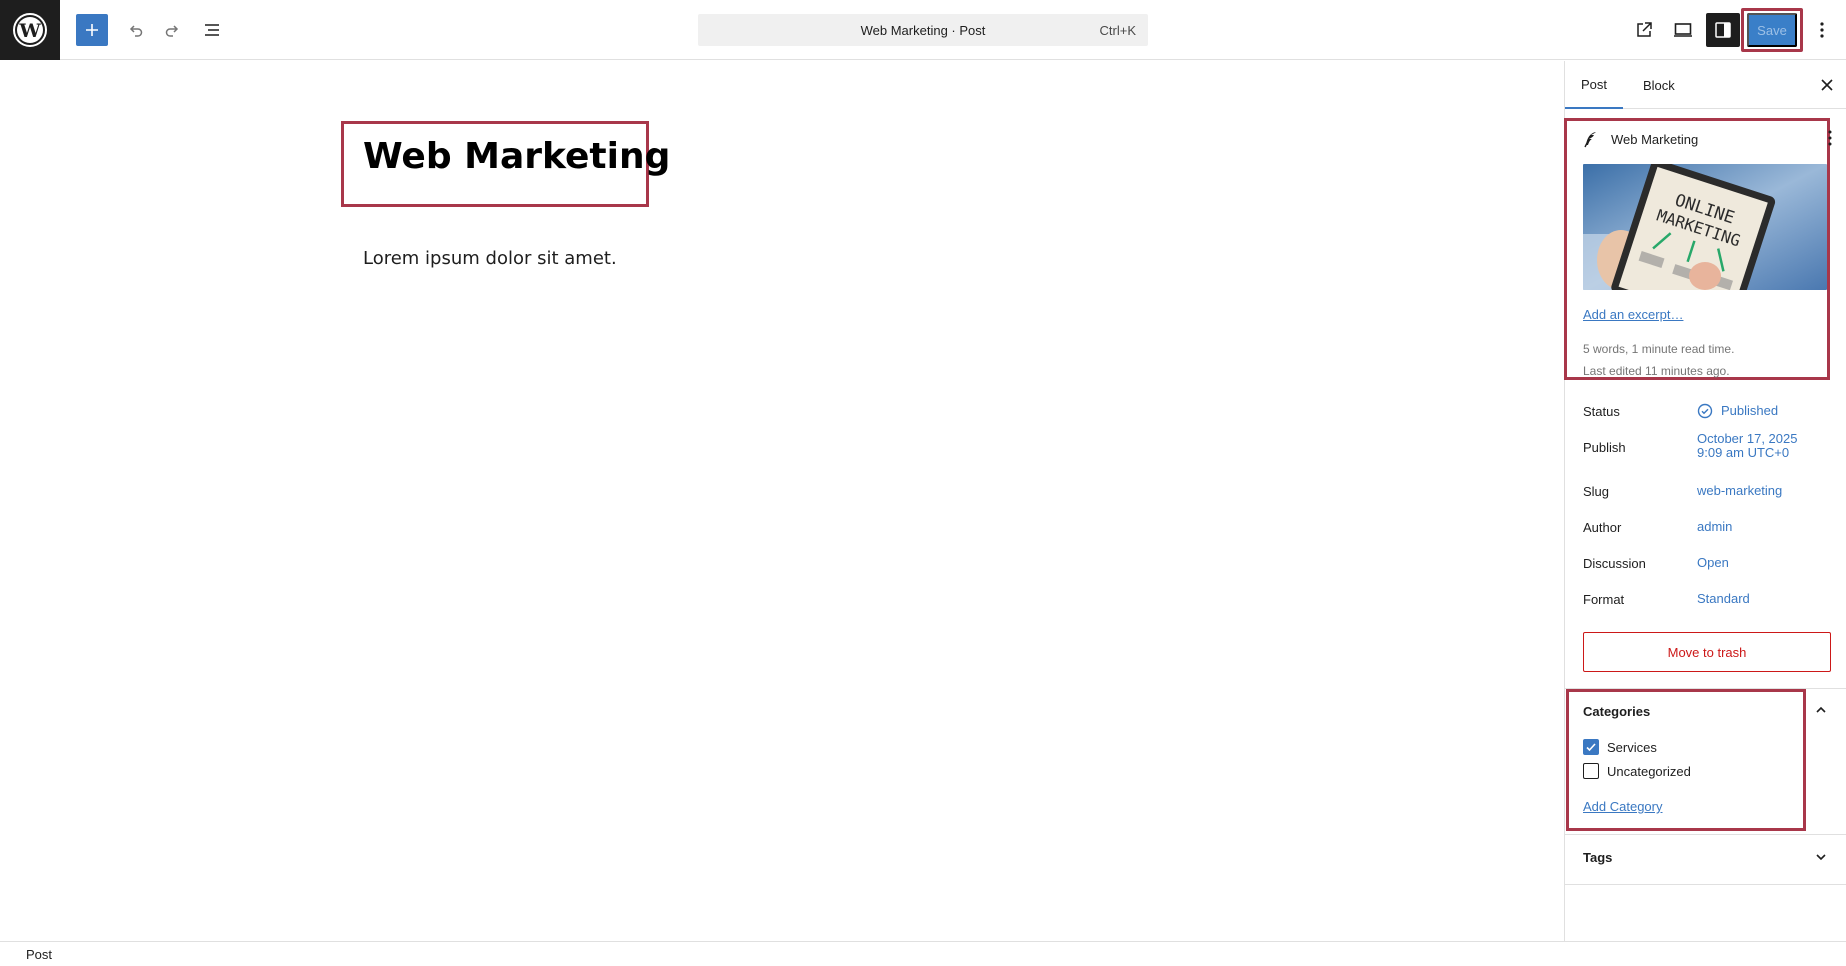 This screenshot has width=1846, height=966. I want to click on author-value: admin, so click(1714, 527).